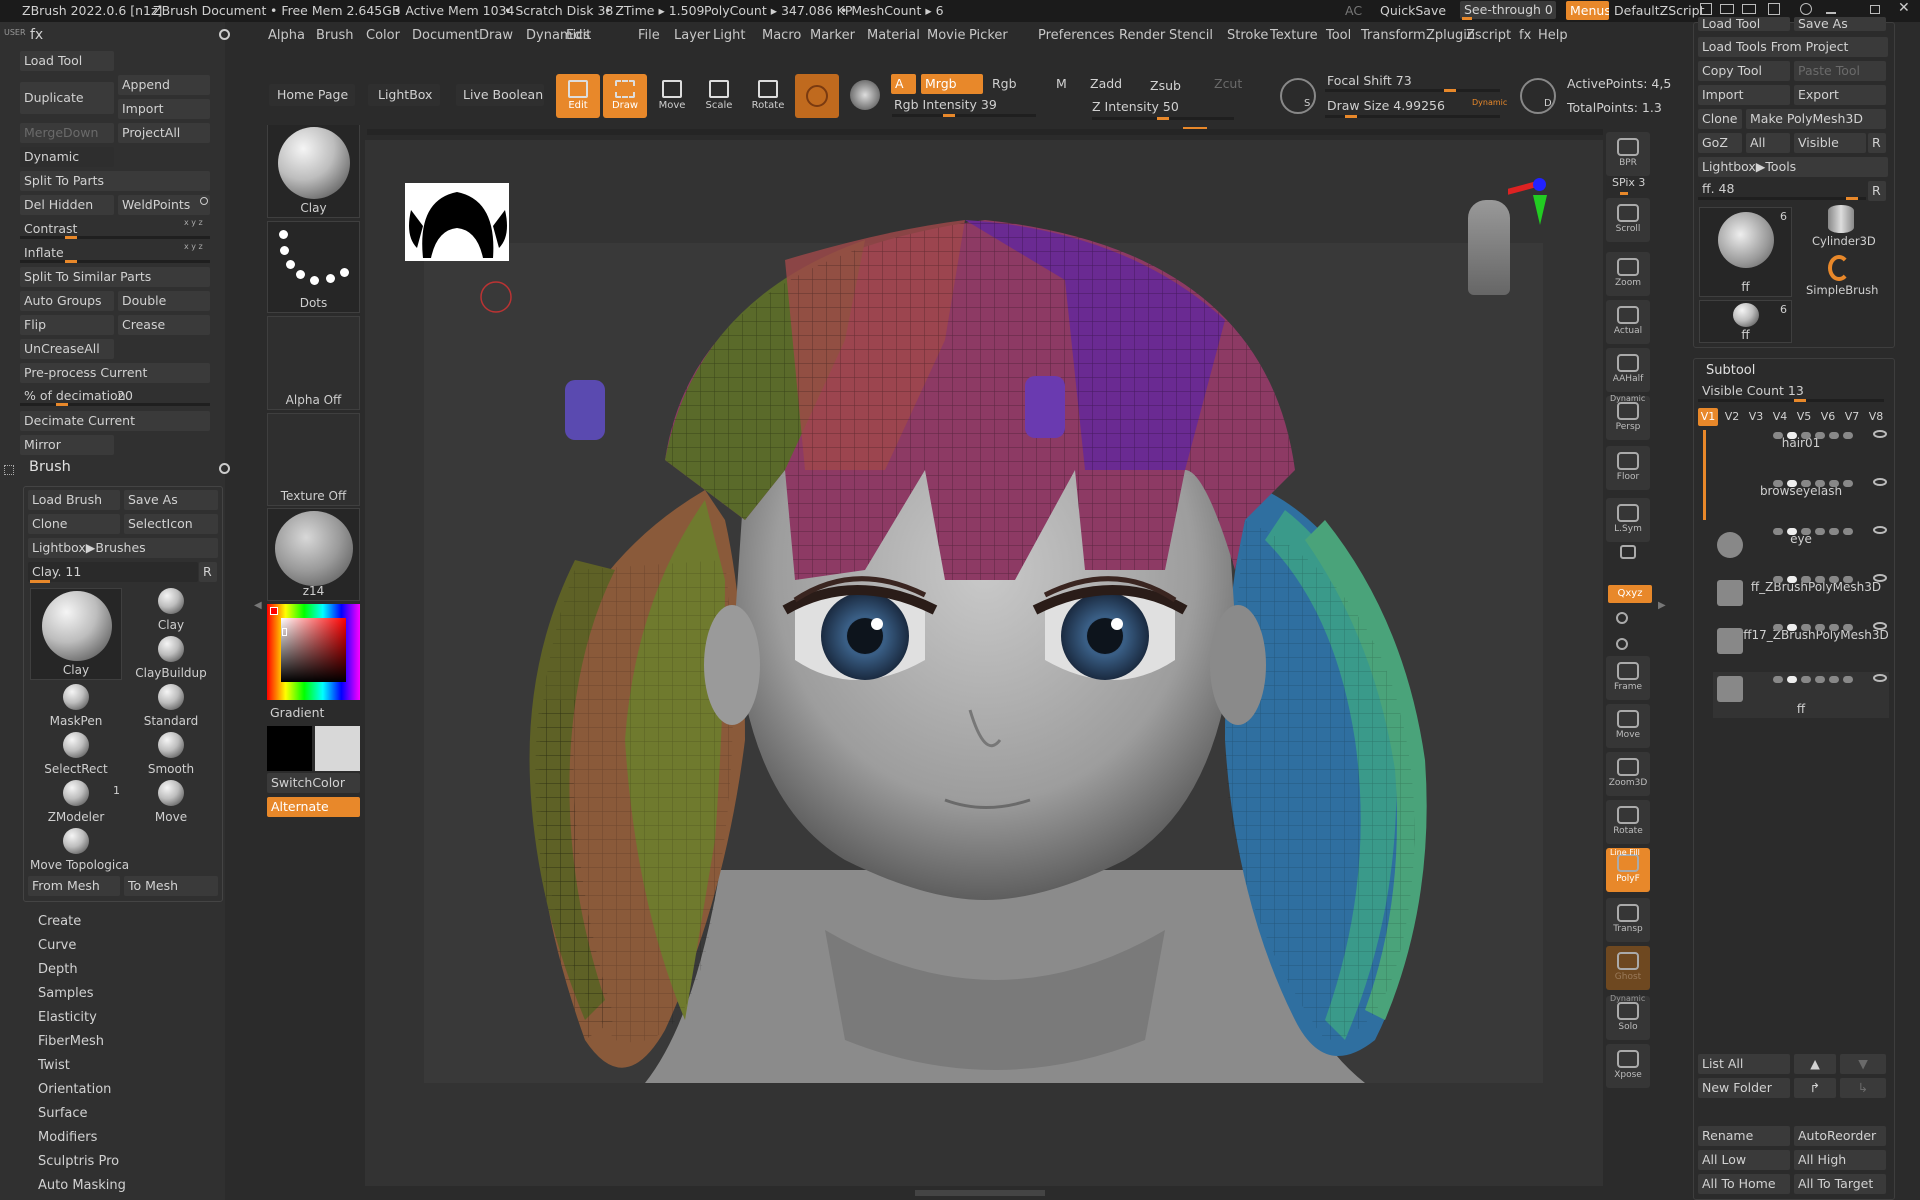  What do you see at coordinates (1815, 1088) in the screenshot?
I see `folder-arrow-icon: ↱` at bounding box center [1815, 1088].